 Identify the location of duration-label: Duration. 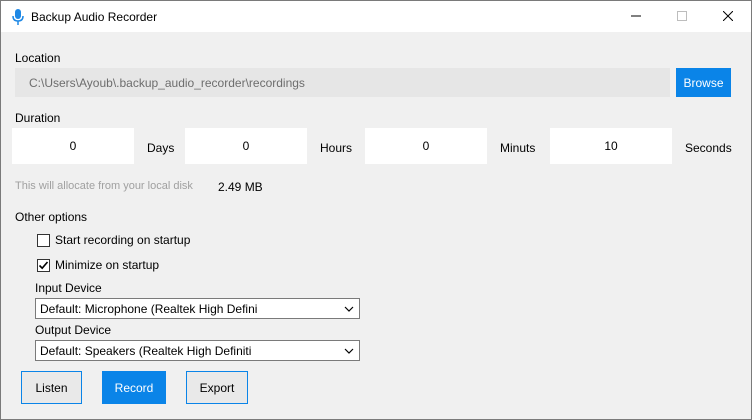
(38, 118).